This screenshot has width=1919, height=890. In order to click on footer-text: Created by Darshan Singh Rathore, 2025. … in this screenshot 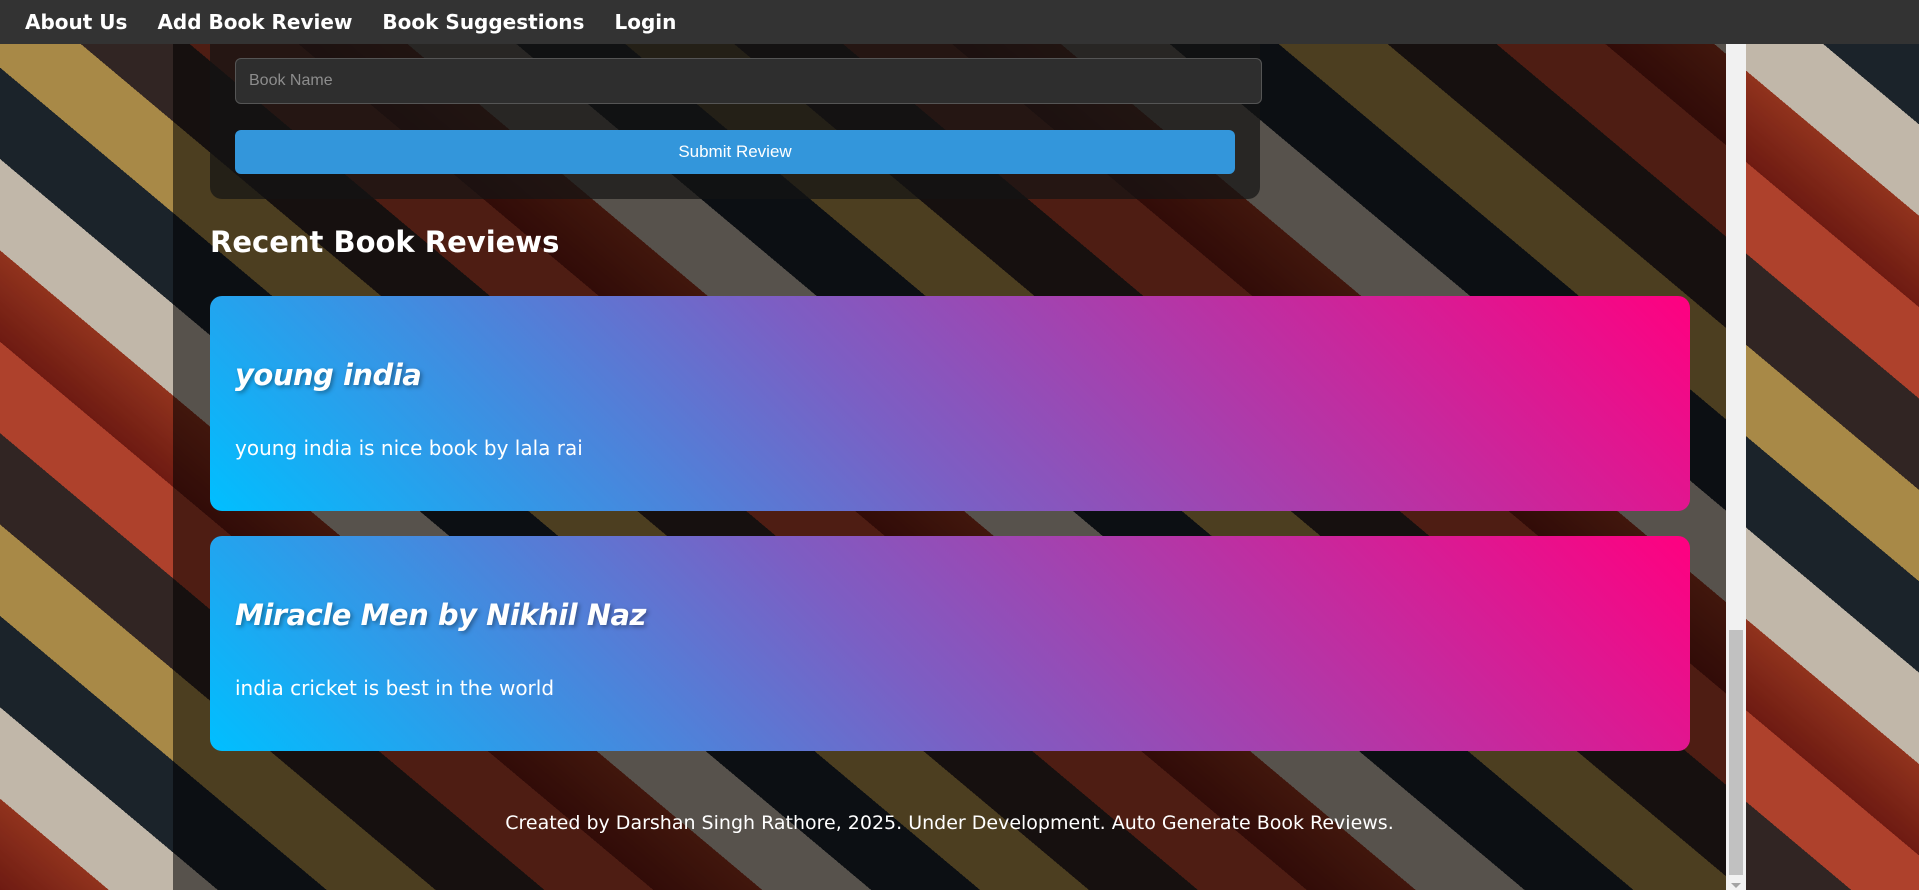, I will do `click(949, 823)`.